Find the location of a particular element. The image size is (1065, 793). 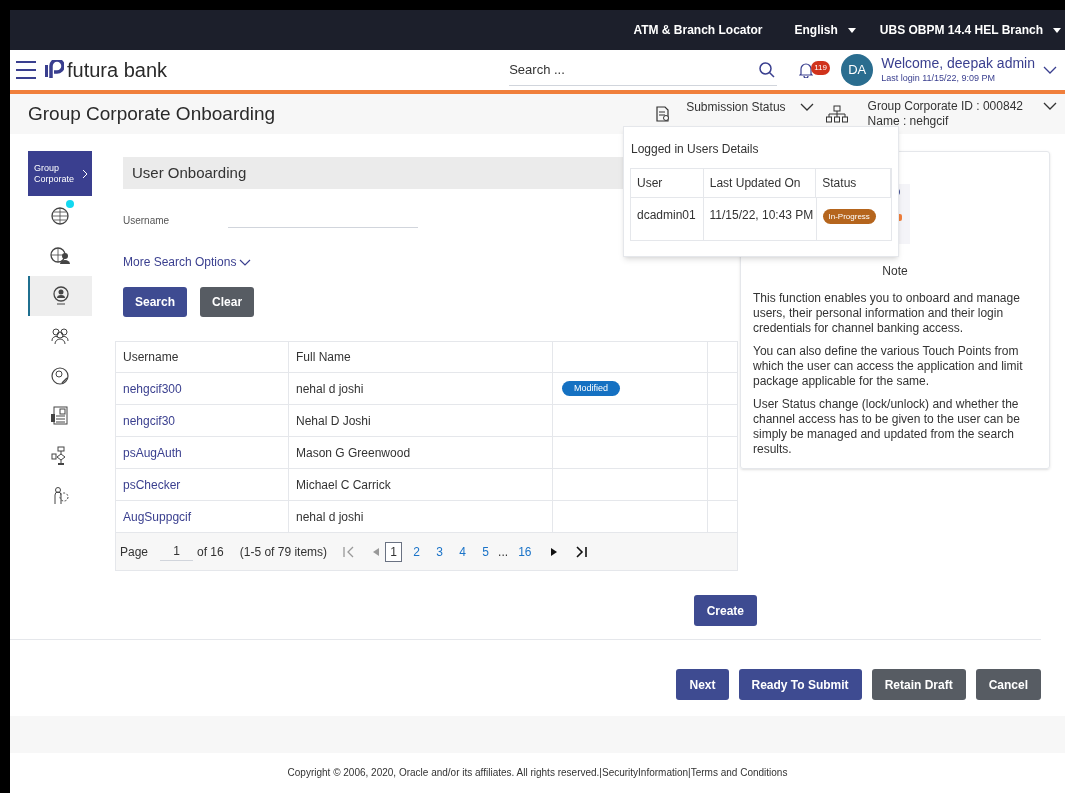

last-login-text: Last login 11/15/22, 9:09 PM is located at coordinates (939, 78).